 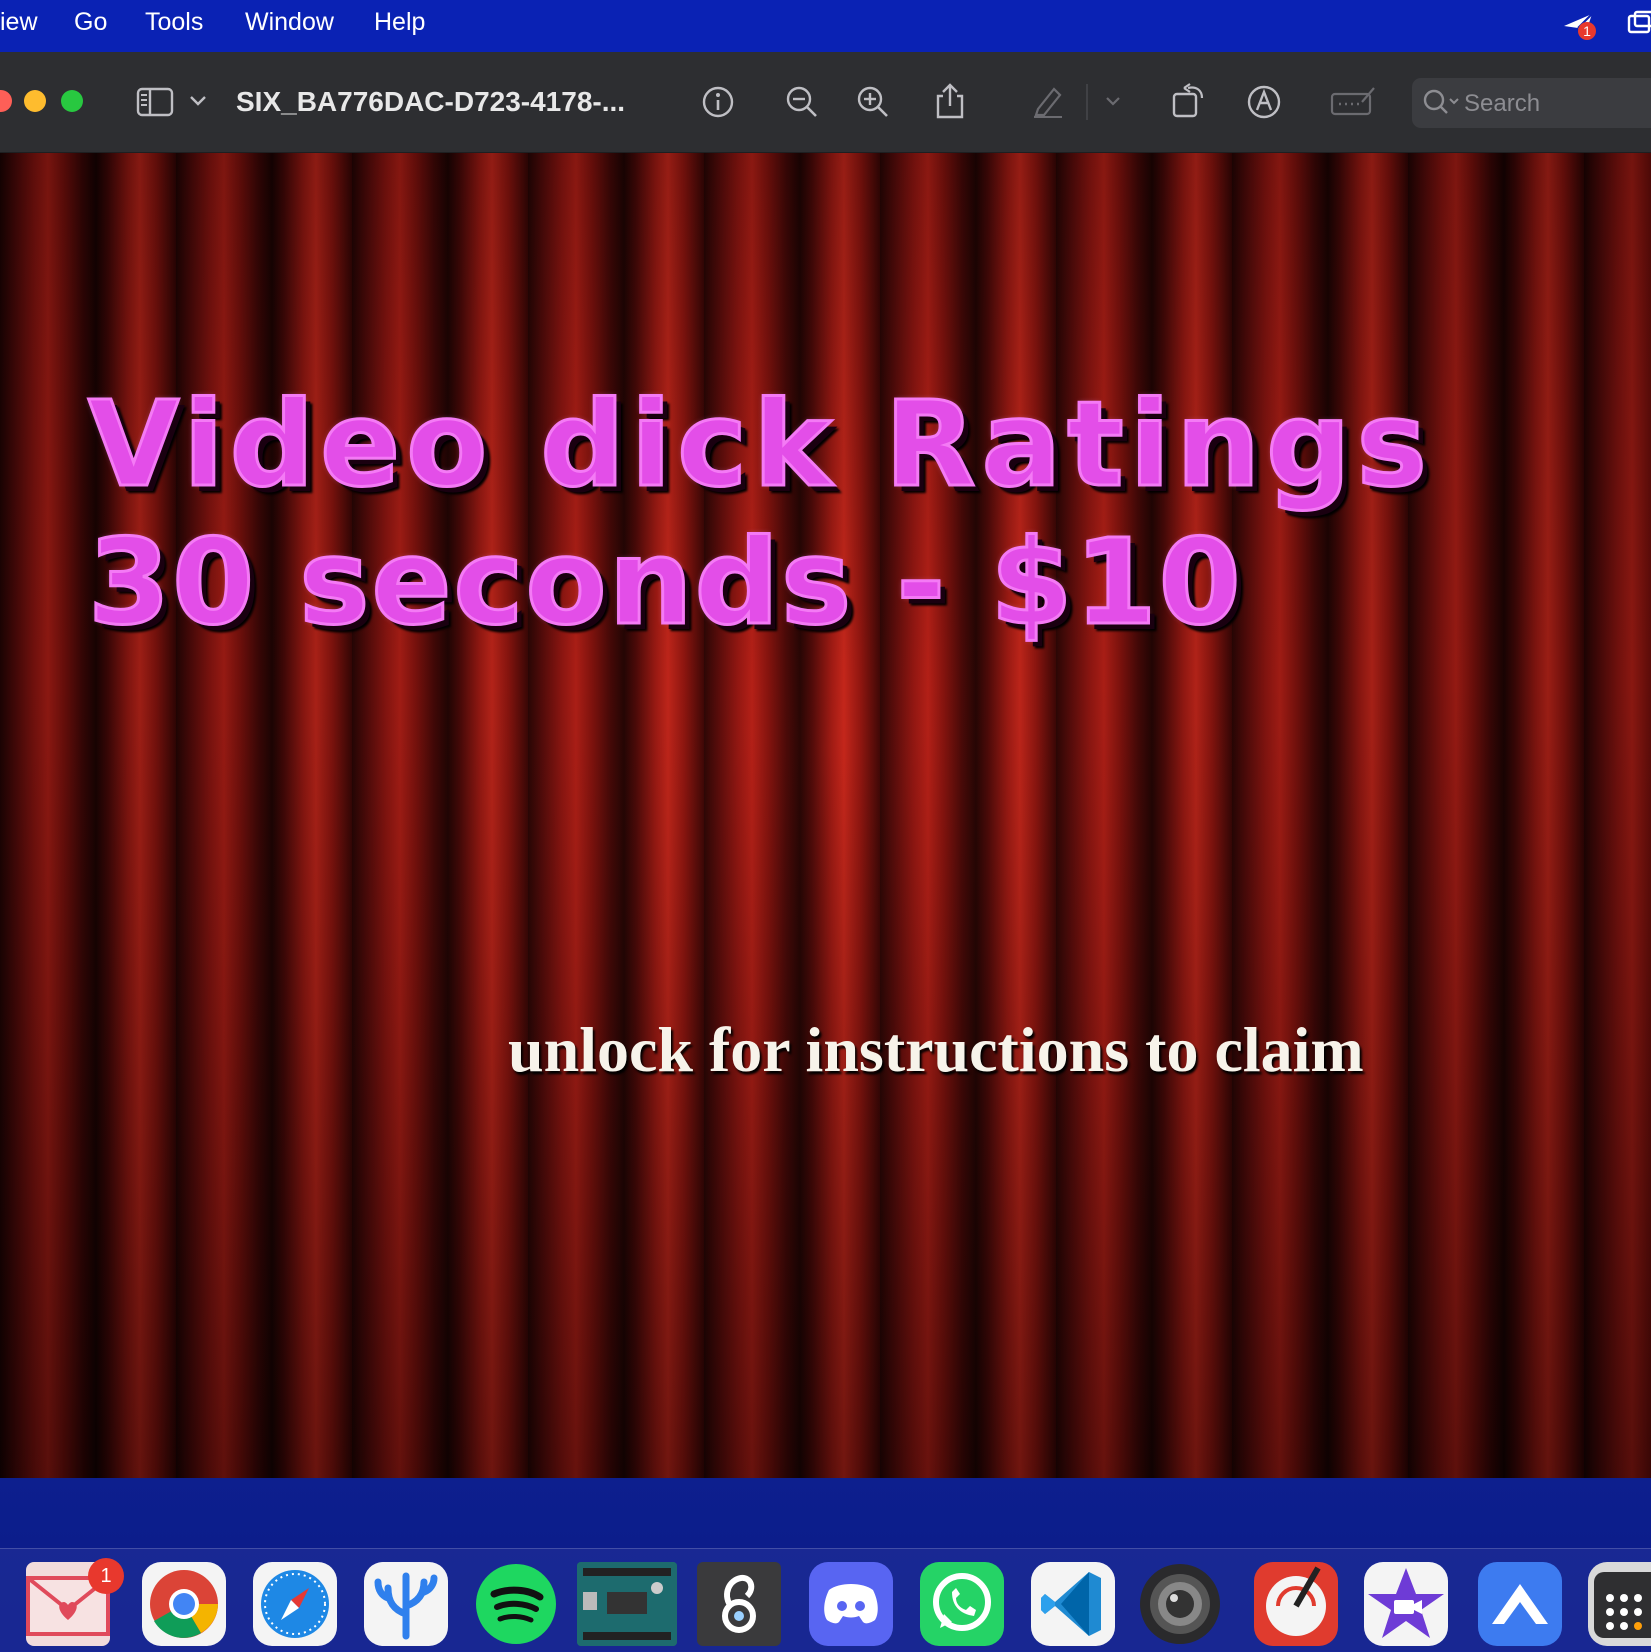 I want to click on dock-app-vscodium, so click(x=406, y=1604).